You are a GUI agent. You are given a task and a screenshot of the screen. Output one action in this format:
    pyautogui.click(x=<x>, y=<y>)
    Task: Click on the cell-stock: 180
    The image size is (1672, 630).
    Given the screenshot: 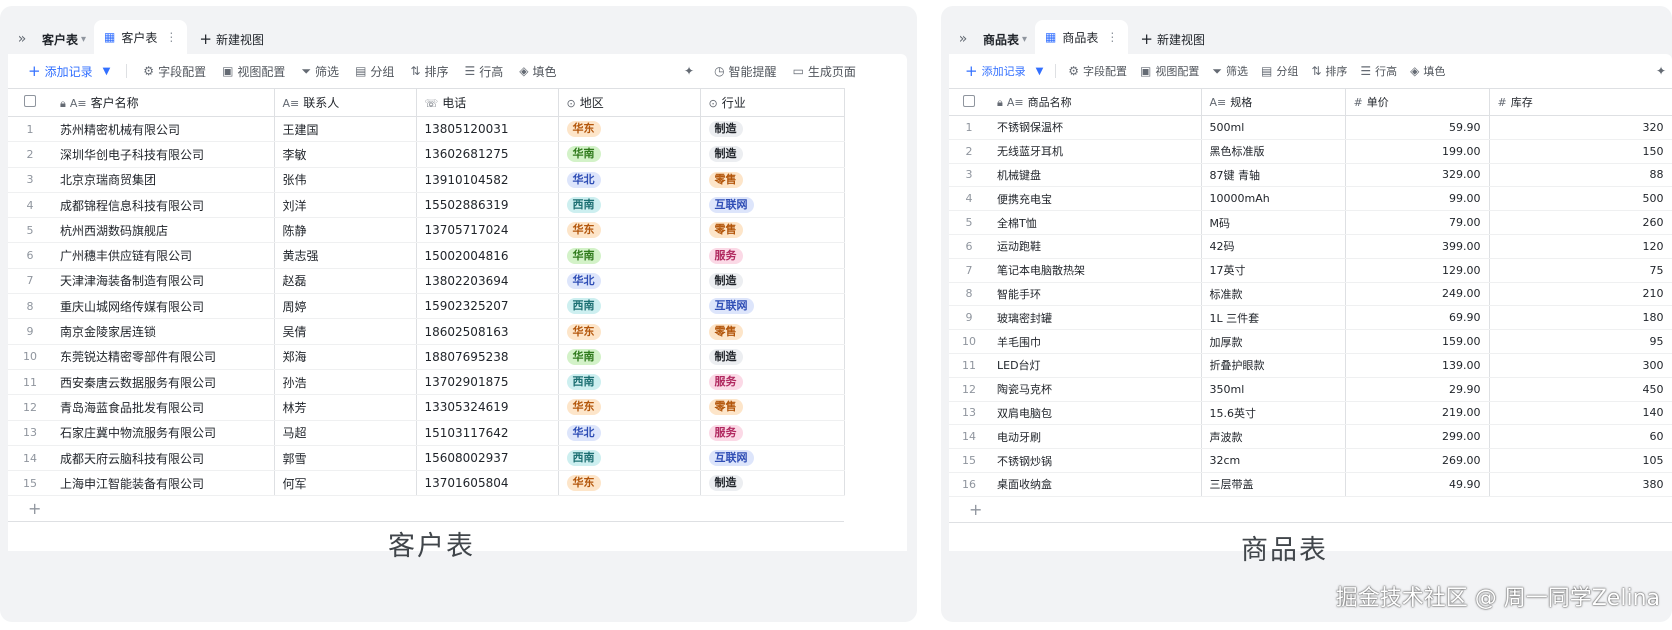 What is the action you would take?
    pyautogui.click(x=1580, y=318)
    